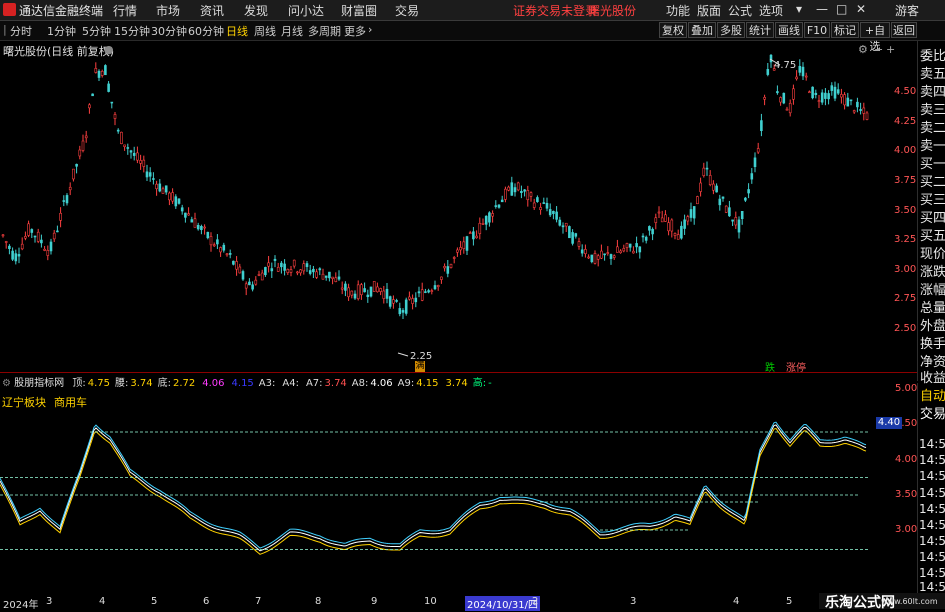 The height and width of the screenshot is (612, 945). I want to click on btn-add-watch: +自选, so click(875, 37).